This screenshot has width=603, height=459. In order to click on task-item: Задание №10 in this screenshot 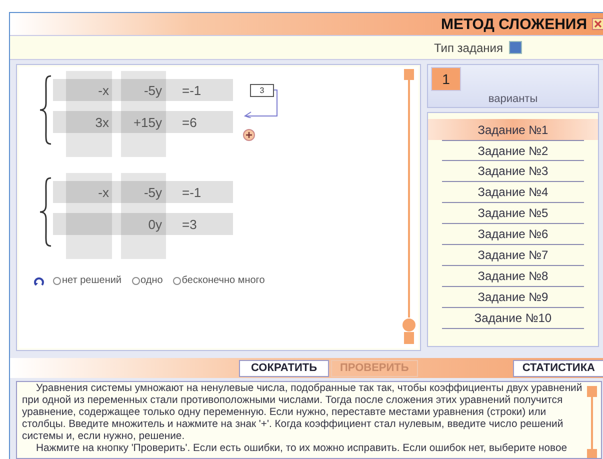, I will do `click(513, 318)`.